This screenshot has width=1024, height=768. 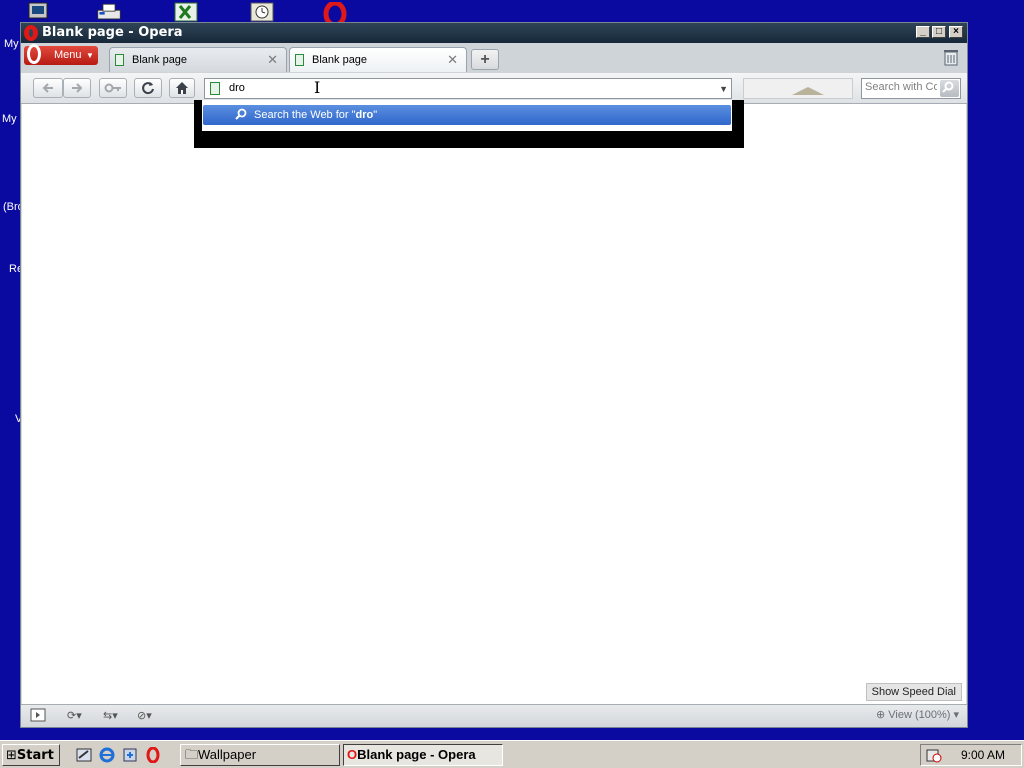 I want to click on zoom-icon: ⊕, so click(x=882, y=715).